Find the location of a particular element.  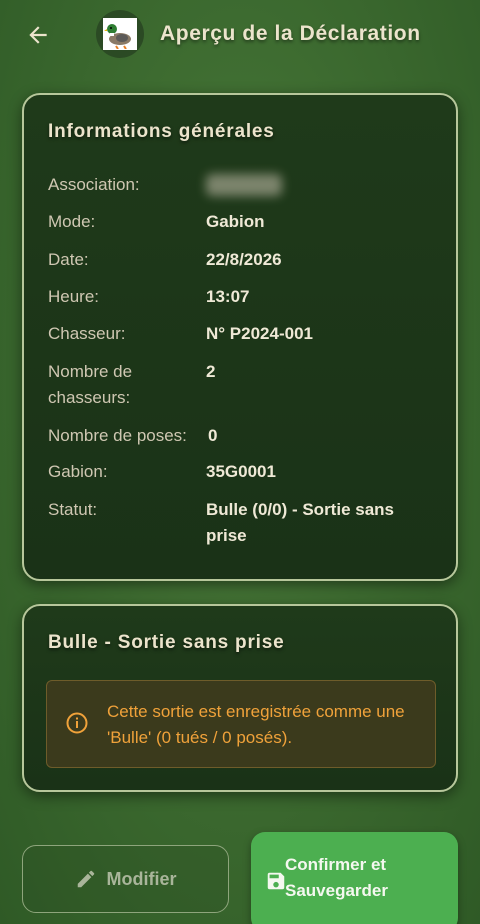

info-icon is located at coordinates (77, 723).